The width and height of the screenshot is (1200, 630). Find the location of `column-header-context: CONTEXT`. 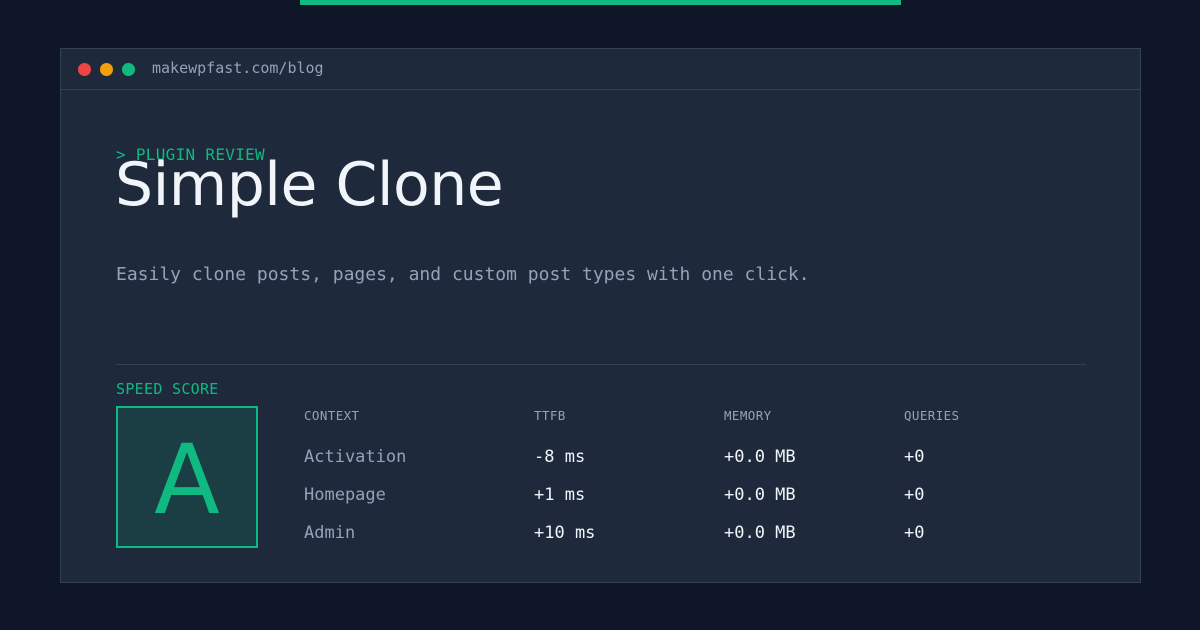

column-header-context: CONTEXT is located at coordinates (332, 415).